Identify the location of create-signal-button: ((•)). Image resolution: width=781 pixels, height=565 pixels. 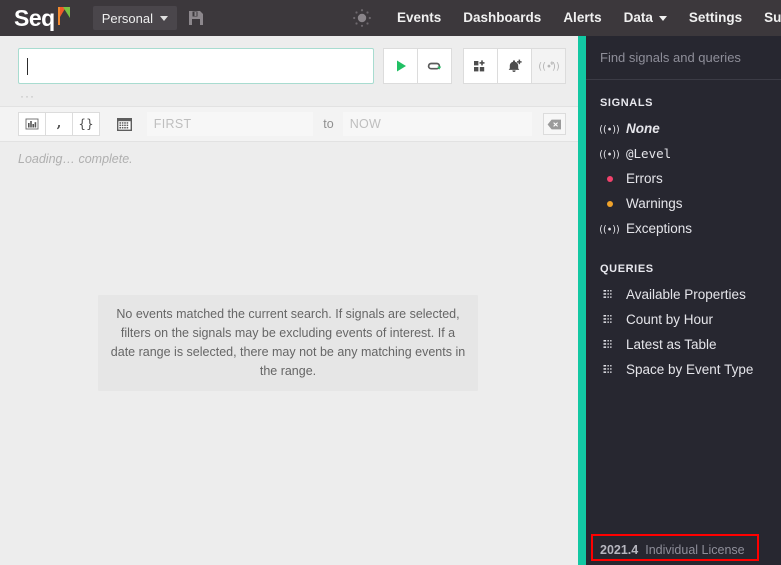
(548, 66).